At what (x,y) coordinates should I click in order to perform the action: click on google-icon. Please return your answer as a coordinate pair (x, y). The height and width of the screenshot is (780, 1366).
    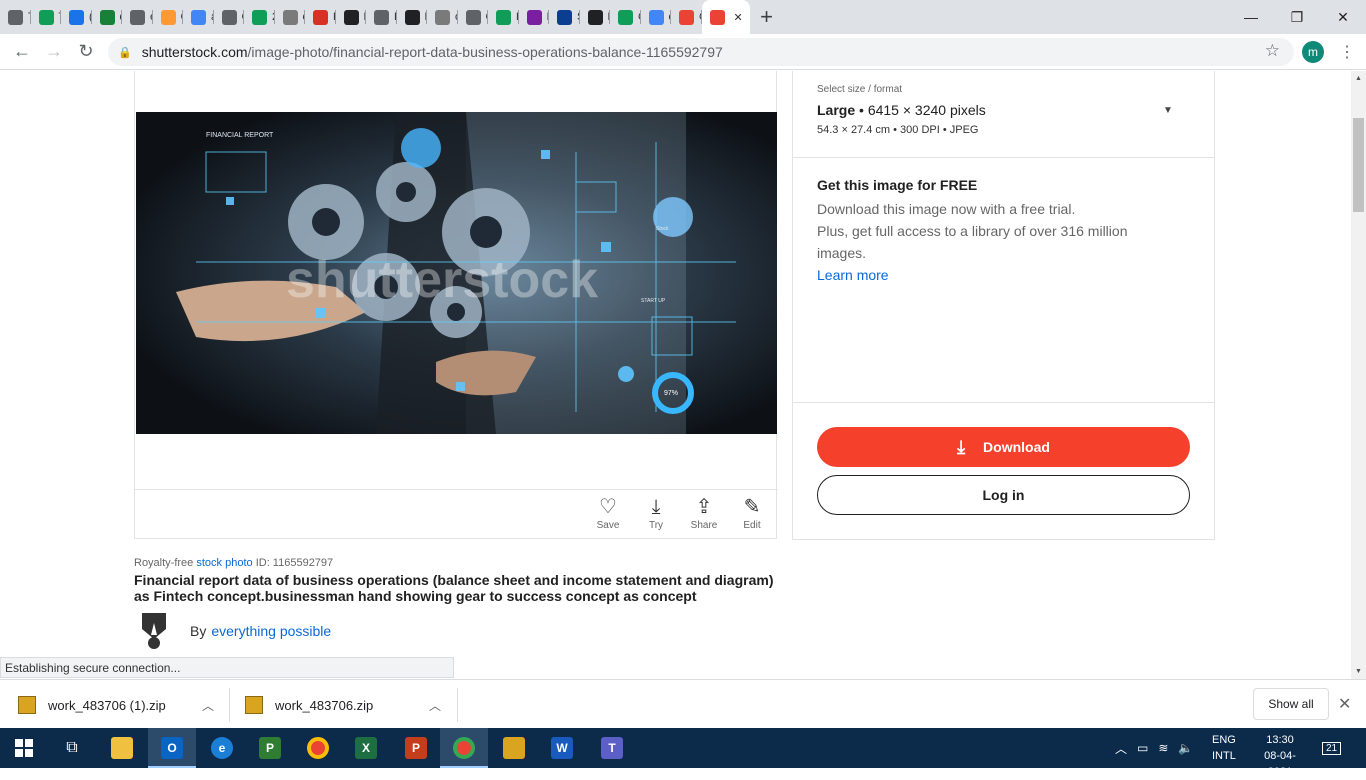
    Looking at the image, I should click on (656, 17).